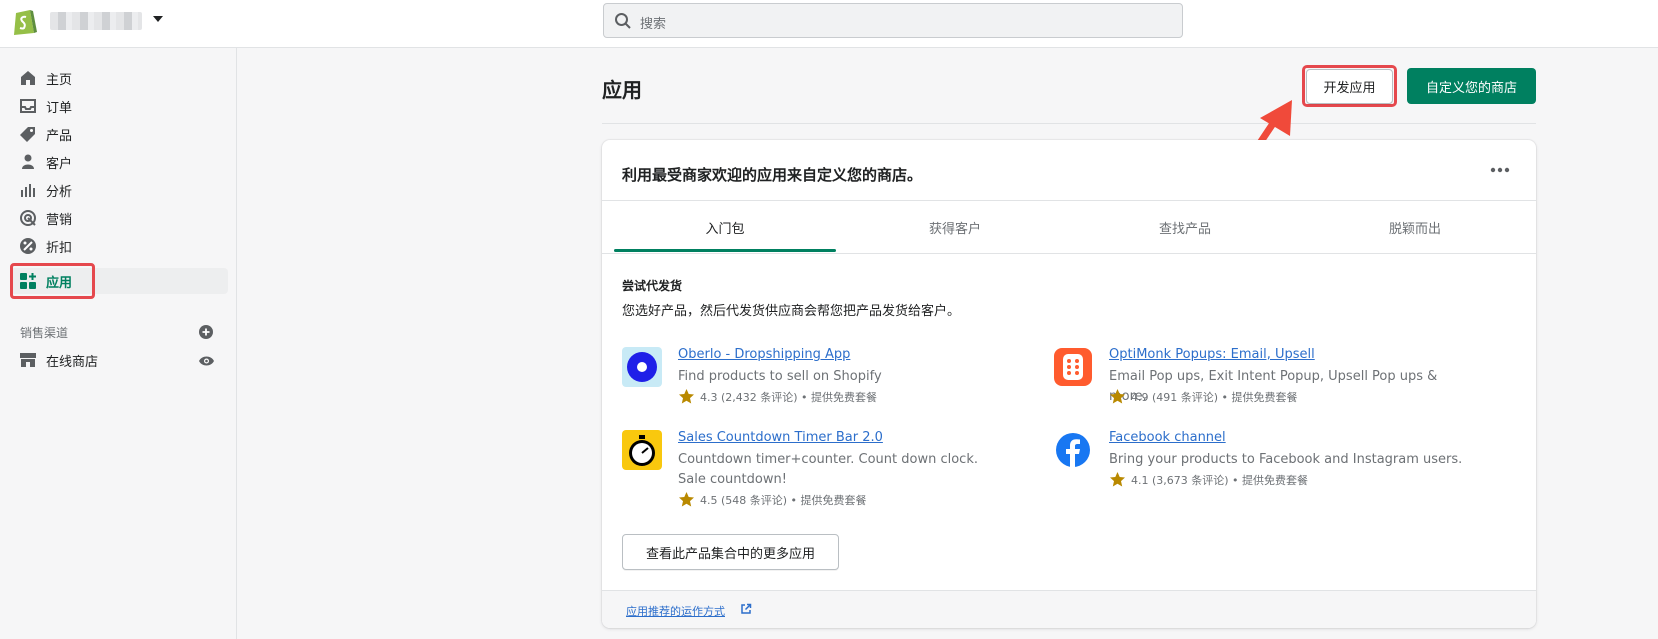 The image size is (1658, 639). Describe the element at coordinates (780, 437) in the screenshot. I see `app-name-link: Sales Countdown Timer Bar 2.0` at that location.